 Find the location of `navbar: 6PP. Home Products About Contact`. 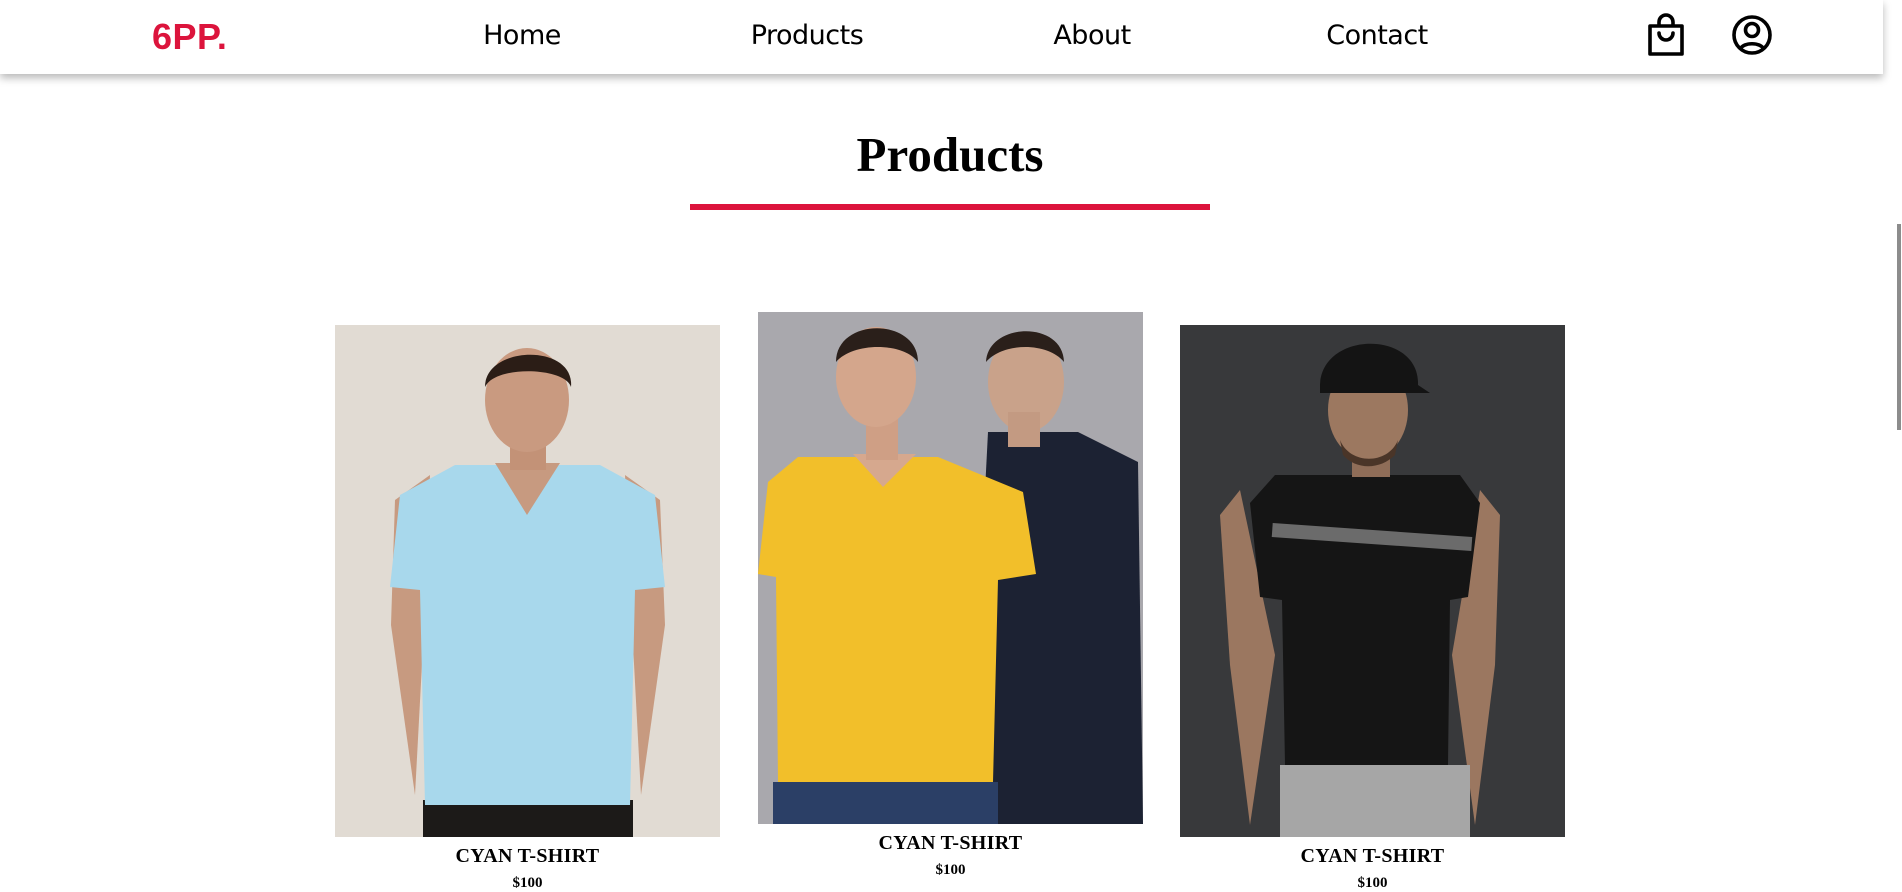

navbar: 6PP. Home Products About Contact is located at coordinates (941, 37).